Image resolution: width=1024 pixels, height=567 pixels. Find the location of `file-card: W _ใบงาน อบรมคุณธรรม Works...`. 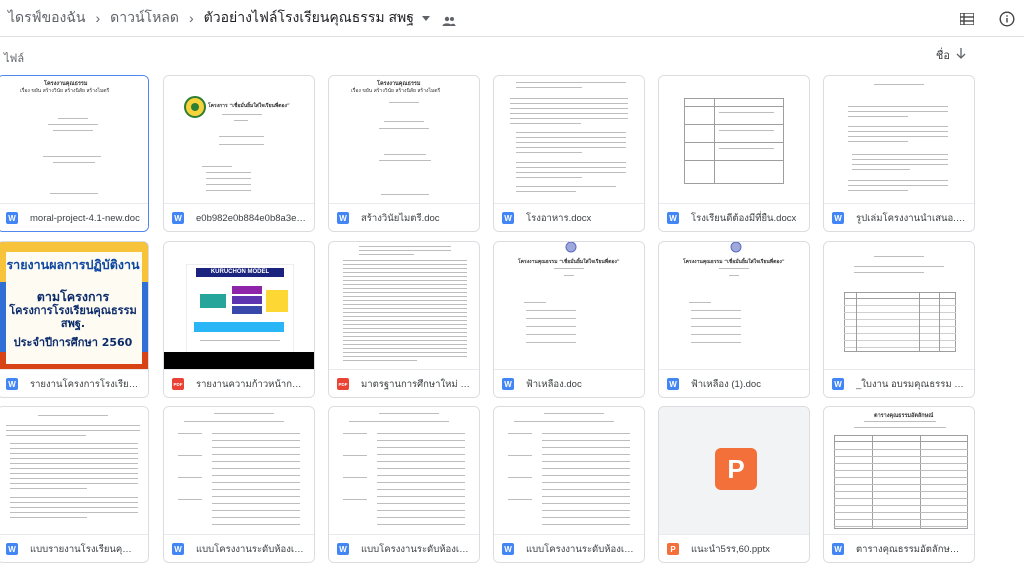

file-card: W _ใบงาน อบรมคุณธรรม Works... is located at coordinates (899, 319).